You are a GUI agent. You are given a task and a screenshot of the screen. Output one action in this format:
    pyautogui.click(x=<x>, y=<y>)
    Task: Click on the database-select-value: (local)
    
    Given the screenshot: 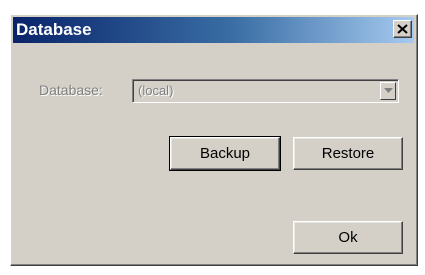 What is the action you would take?
    pyautogui.click(x=156, y=90)
    